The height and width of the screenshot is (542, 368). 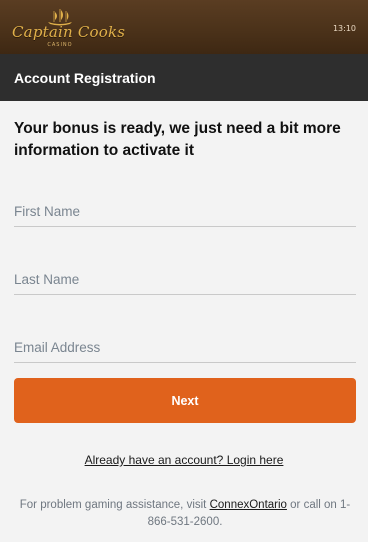 I want to click on last-name-field, so click(x=185, y=280).